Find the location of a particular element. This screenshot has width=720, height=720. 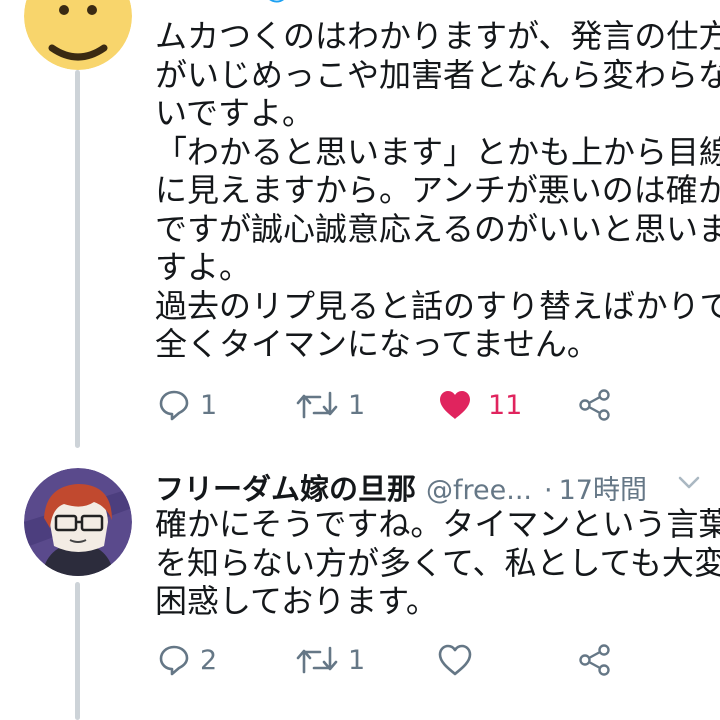

body-line: 全くタイマンになってません。 is located at coordinates (377, 344).